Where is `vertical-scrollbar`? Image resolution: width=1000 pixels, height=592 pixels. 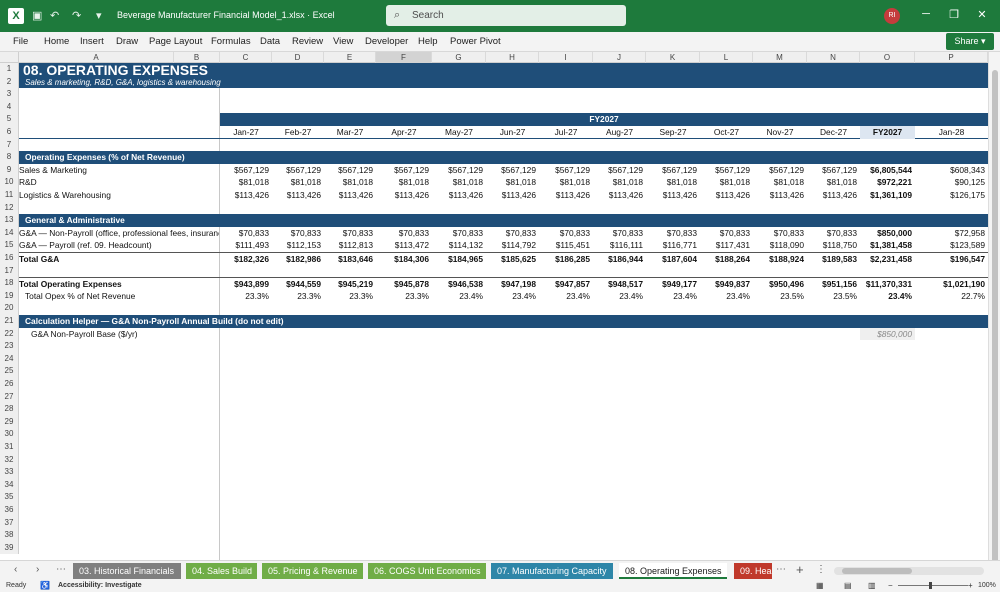
vertical-scrollbar is located at coordinates (994, 321).